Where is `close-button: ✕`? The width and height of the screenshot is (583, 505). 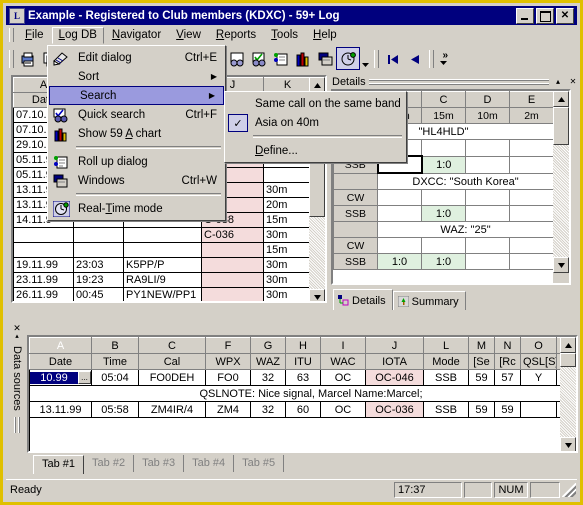 close-button: ✕ is located at coordinates (565, 15).